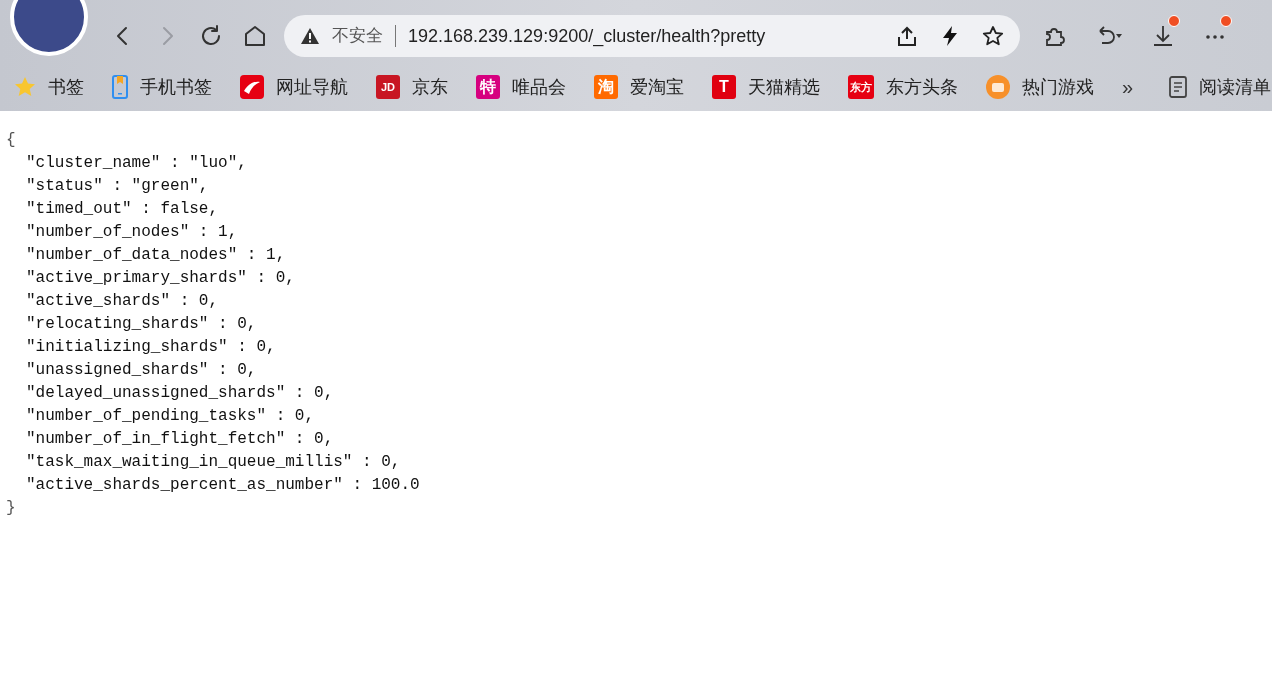  What do you see at coordinates (170, 416) in the screenshot?
I see `json-line: "number_of_pending_tasks" : 0,` at bounding box center [170, 416].